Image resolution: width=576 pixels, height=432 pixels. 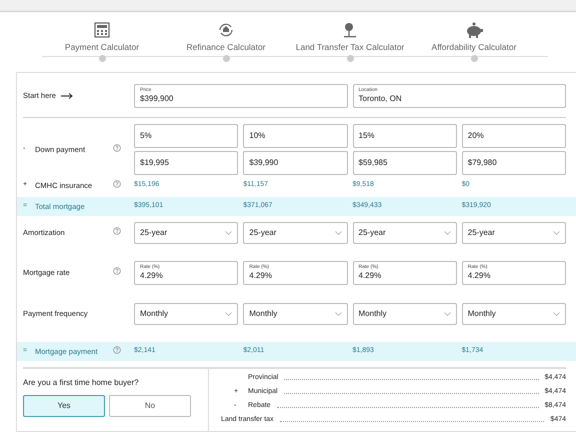 What do you see at coordinates (295, 163) in the screenshot?
I see `input-field: $39,990` at bounding box center [295, 163].